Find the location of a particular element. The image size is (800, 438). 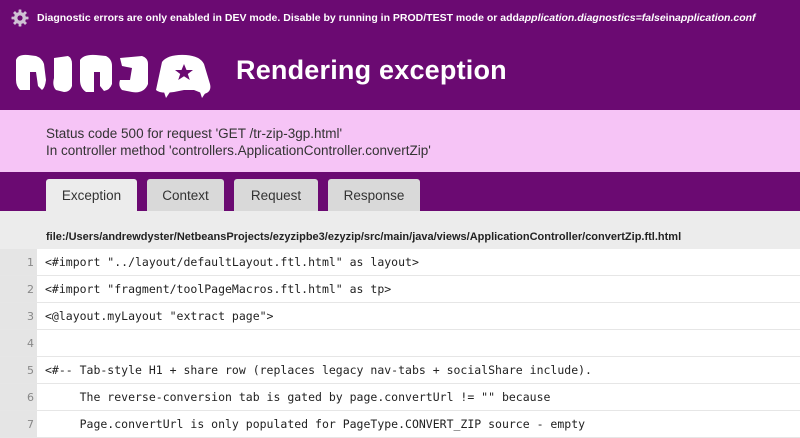

tab-request: Request is located at coordinates (276, 195).